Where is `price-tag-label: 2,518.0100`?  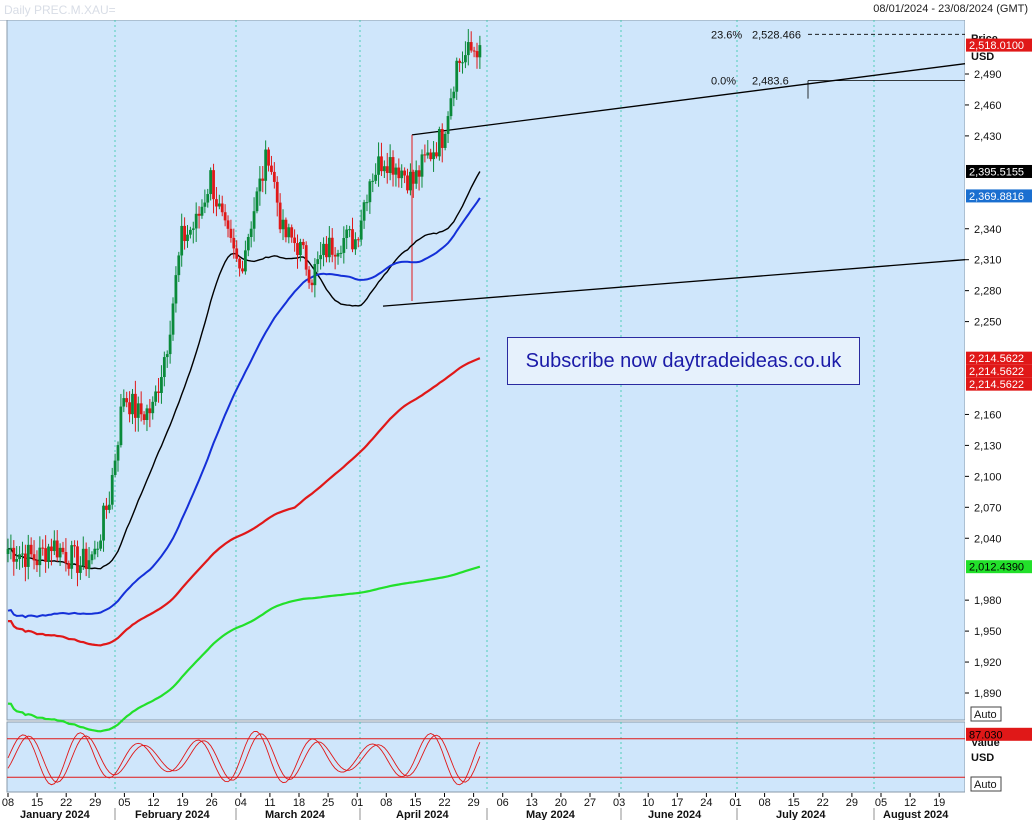
price-tag-label: 2,518.0100 is located at coordinates (996, 46).